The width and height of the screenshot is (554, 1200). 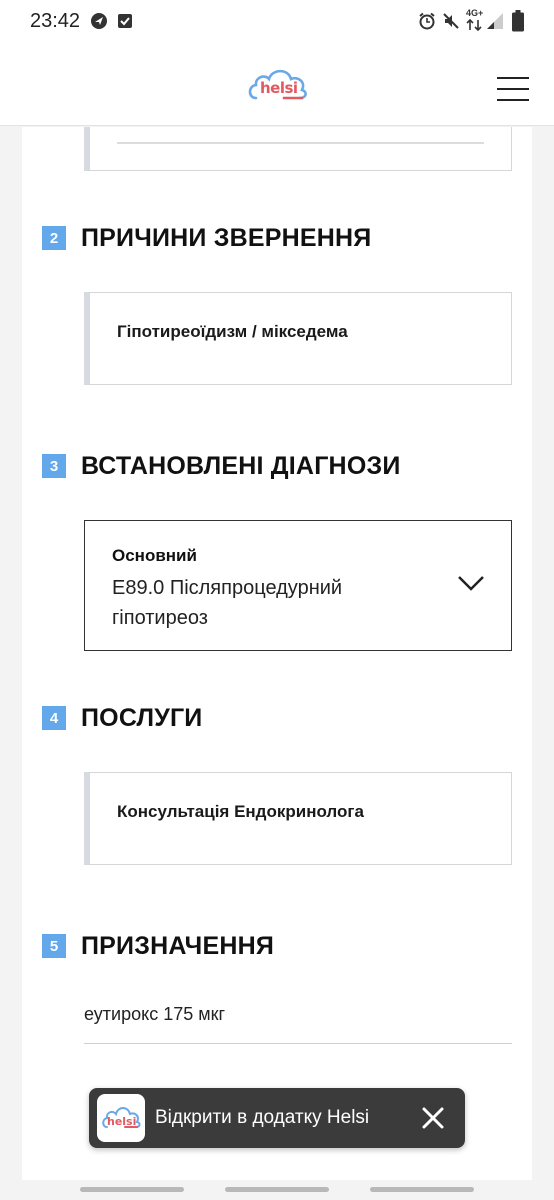 What do you see at coordinates (54, 946) in the screenshot?
I see `section-number: 5` at bounding box center [54, 946].